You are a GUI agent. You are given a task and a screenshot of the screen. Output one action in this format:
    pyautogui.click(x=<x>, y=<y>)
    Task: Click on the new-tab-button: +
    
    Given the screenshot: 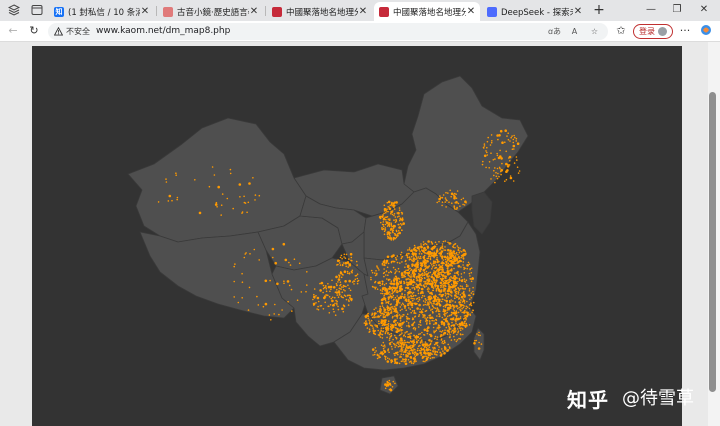 What is the action you would take?
    pyautogui.click(x=599, y=10)
    